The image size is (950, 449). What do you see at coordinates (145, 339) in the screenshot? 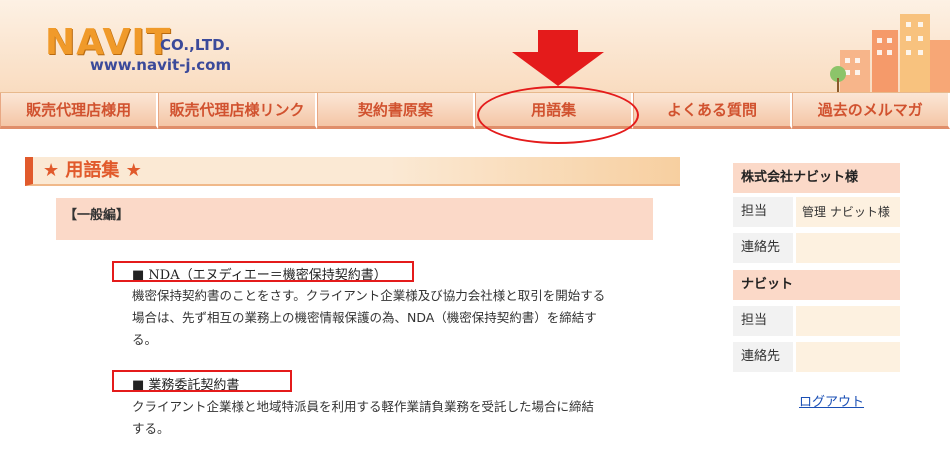
I see `description-line: る。` at bounding box center [145, 339].